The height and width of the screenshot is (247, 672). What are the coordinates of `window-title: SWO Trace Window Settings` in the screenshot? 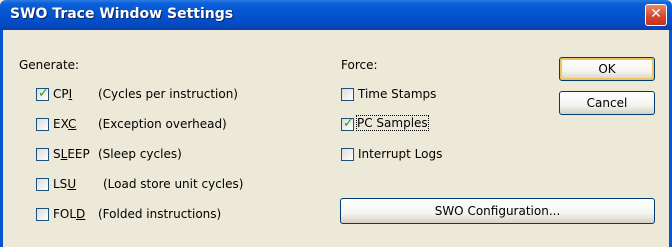 It's located at (122, 14).